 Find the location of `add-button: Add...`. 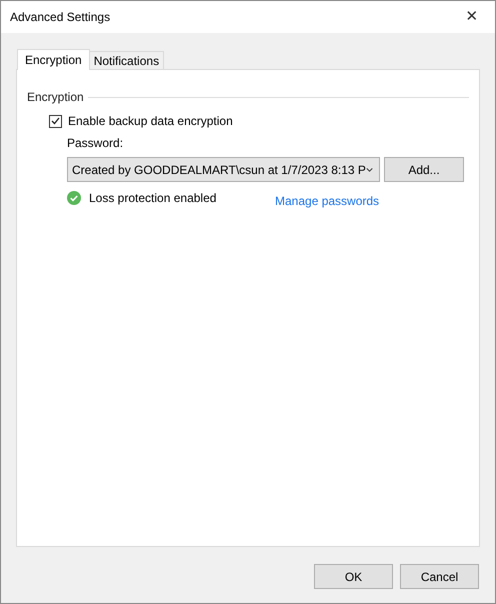

add-button: Add... is located at coordinates (424, 169).